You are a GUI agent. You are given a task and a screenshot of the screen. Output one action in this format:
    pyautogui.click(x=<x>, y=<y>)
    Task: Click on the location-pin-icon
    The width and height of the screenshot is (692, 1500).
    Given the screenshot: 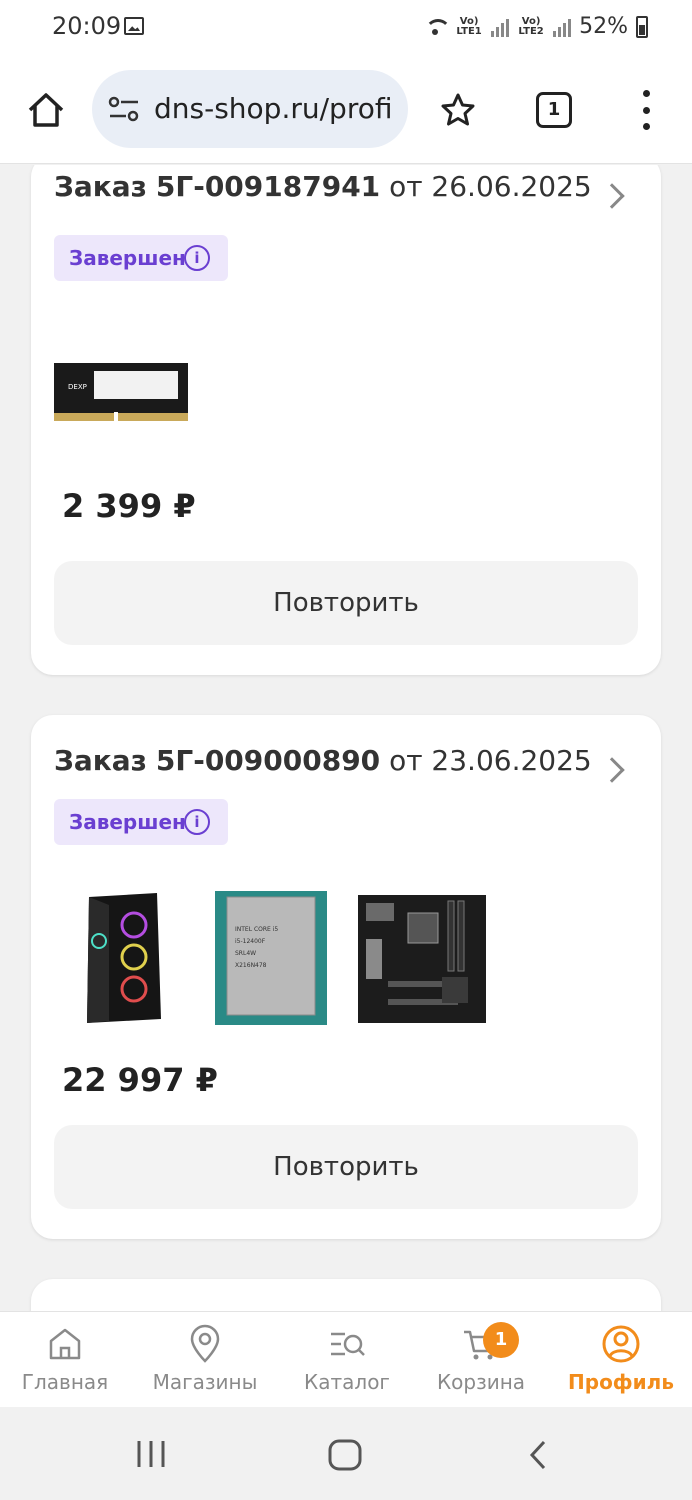 What is the action you would take?
    pyautogui.click(x=205, y=1343)
    